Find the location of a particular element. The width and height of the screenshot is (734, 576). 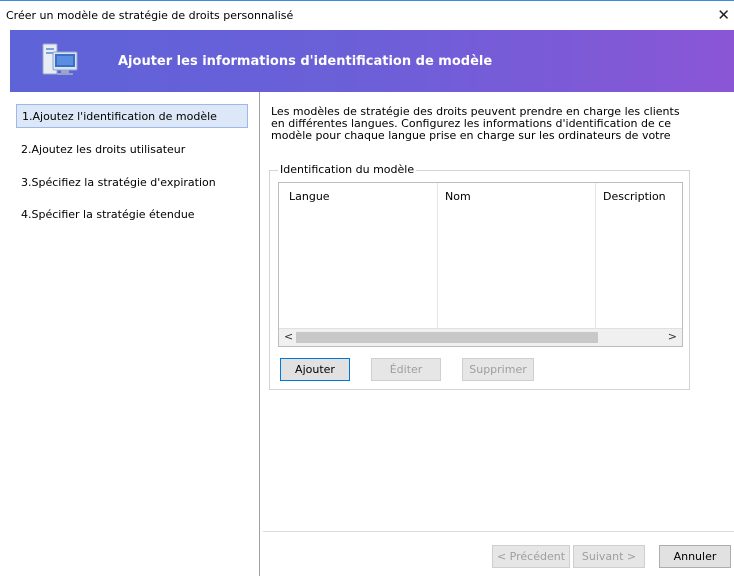

step-add-identification: 1.Ajoutez l'identification de modèle is located at coordinates (132, 116).